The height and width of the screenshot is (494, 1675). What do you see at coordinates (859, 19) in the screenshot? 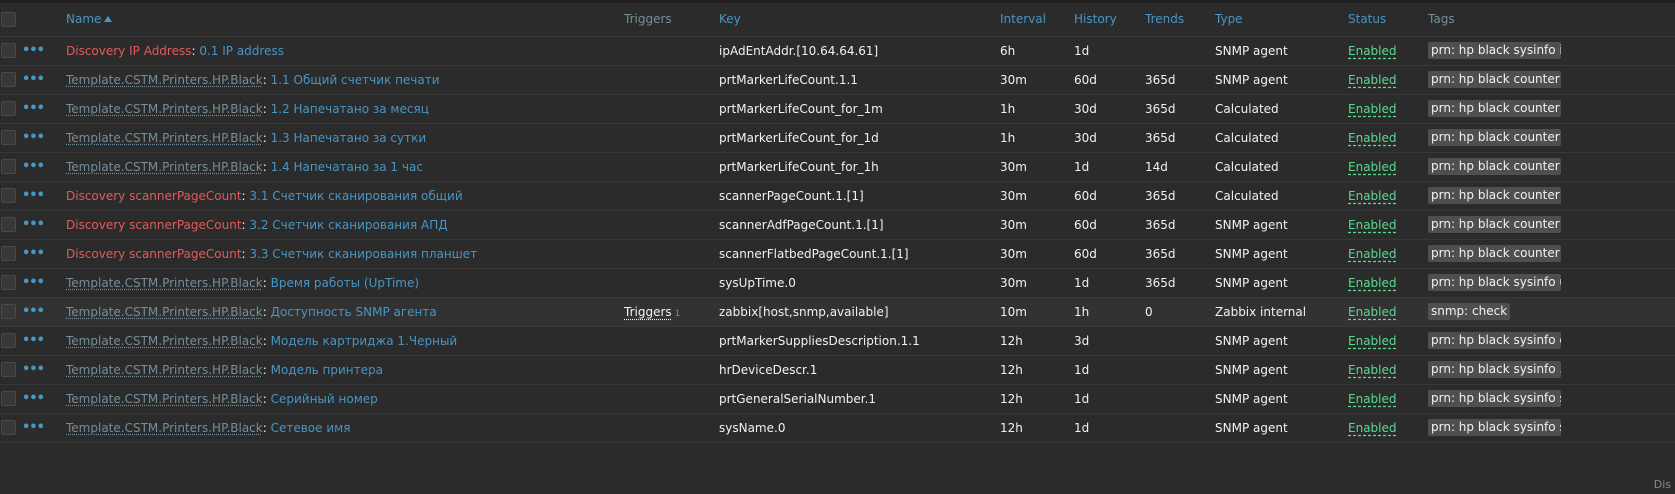
I see `header-key: Key` at bounding box center [859, 19].